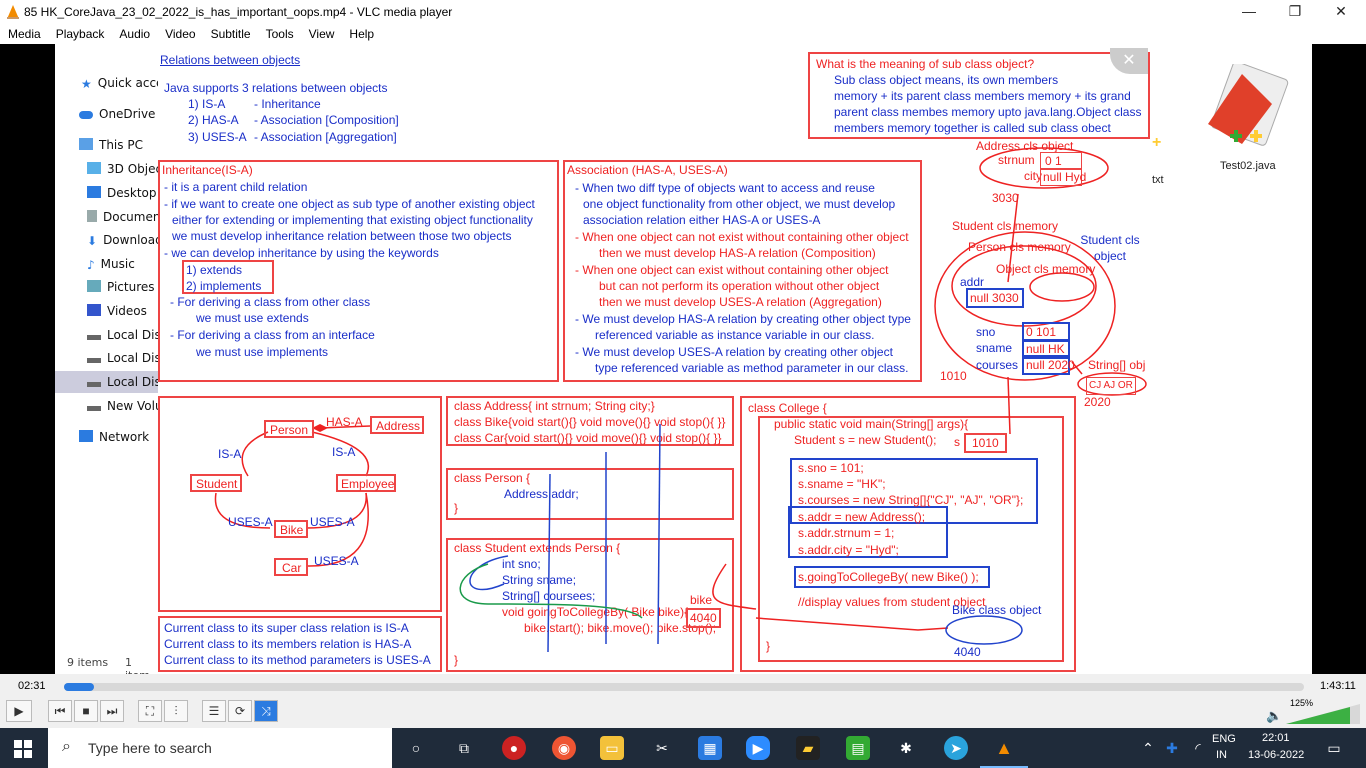  I want to click on menu-view: View, so click(321, 32).